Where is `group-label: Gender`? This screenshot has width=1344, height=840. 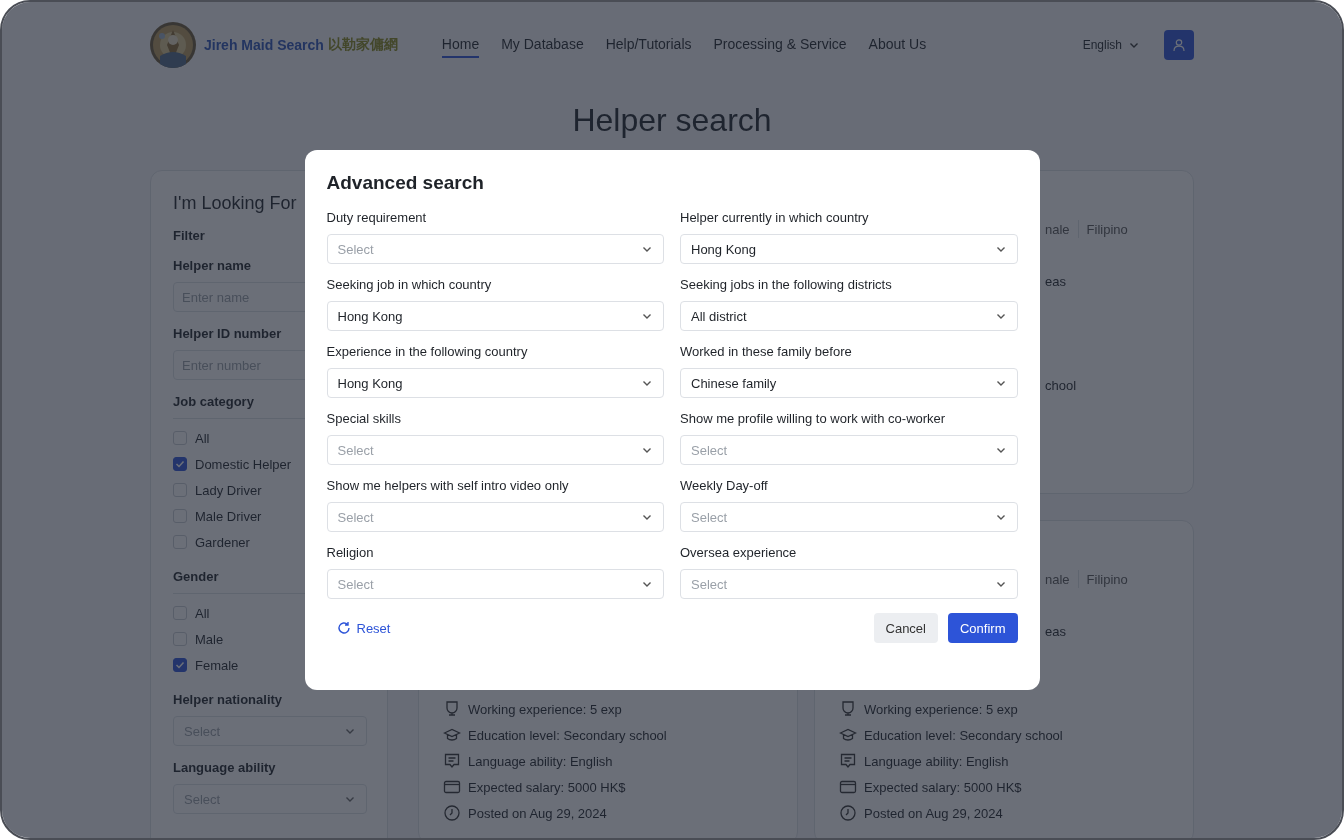 group-label: Gender is located at coordinates (196, 576).